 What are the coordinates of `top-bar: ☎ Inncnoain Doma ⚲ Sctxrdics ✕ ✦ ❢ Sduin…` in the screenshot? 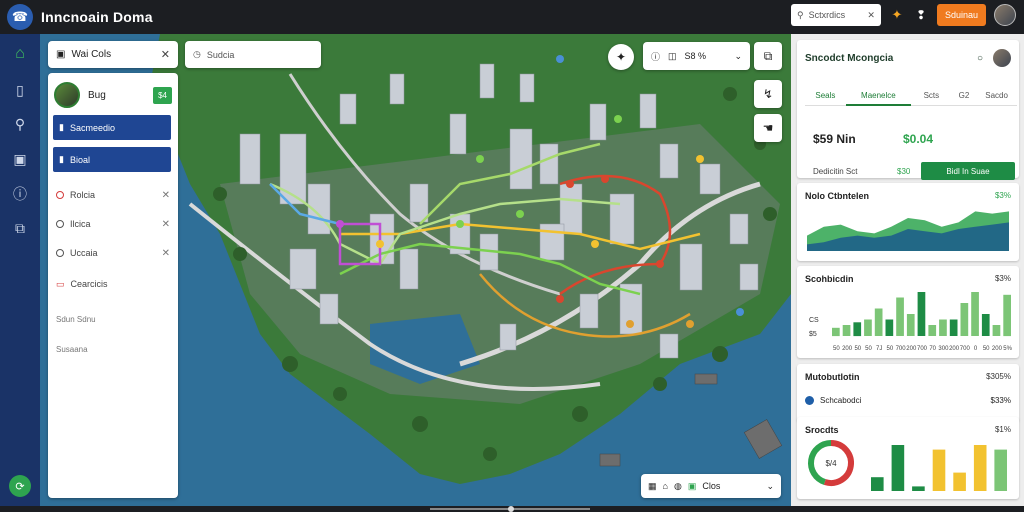 It's located at (512, 17).